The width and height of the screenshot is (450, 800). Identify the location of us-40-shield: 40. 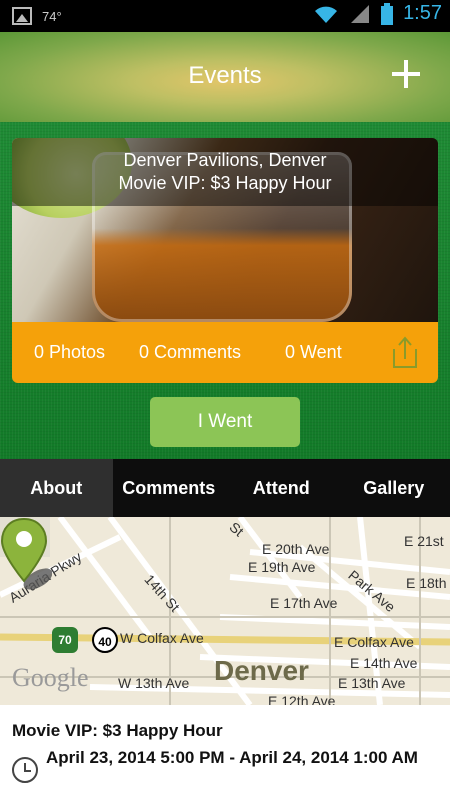
(105, 640).